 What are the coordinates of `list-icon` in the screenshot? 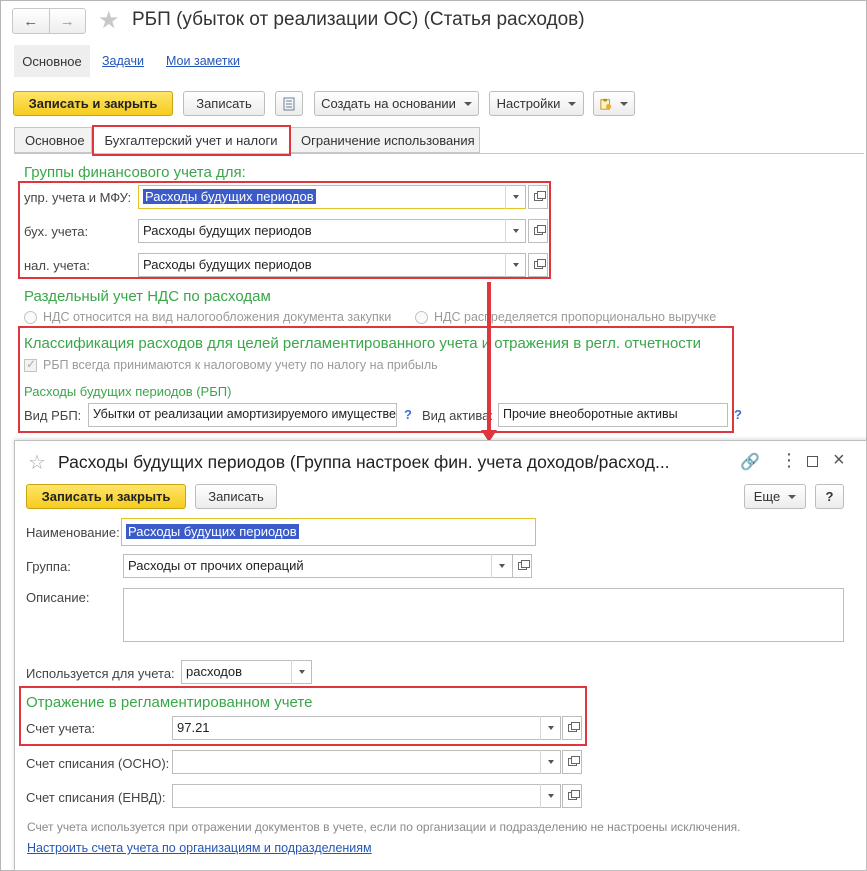 It's located at (289, 103).